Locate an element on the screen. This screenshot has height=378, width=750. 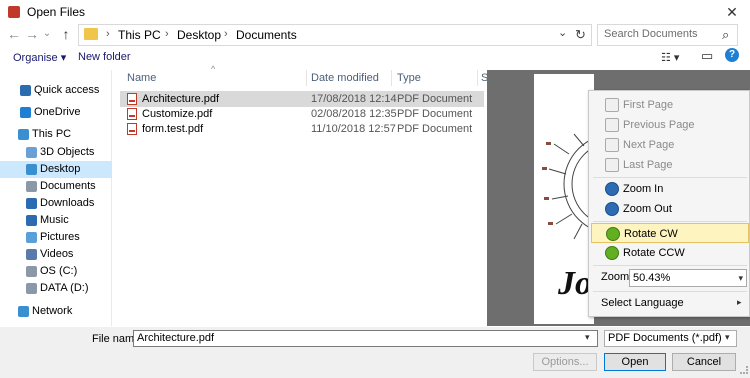
window-title: Open Files is located at coordinates (56, 12).